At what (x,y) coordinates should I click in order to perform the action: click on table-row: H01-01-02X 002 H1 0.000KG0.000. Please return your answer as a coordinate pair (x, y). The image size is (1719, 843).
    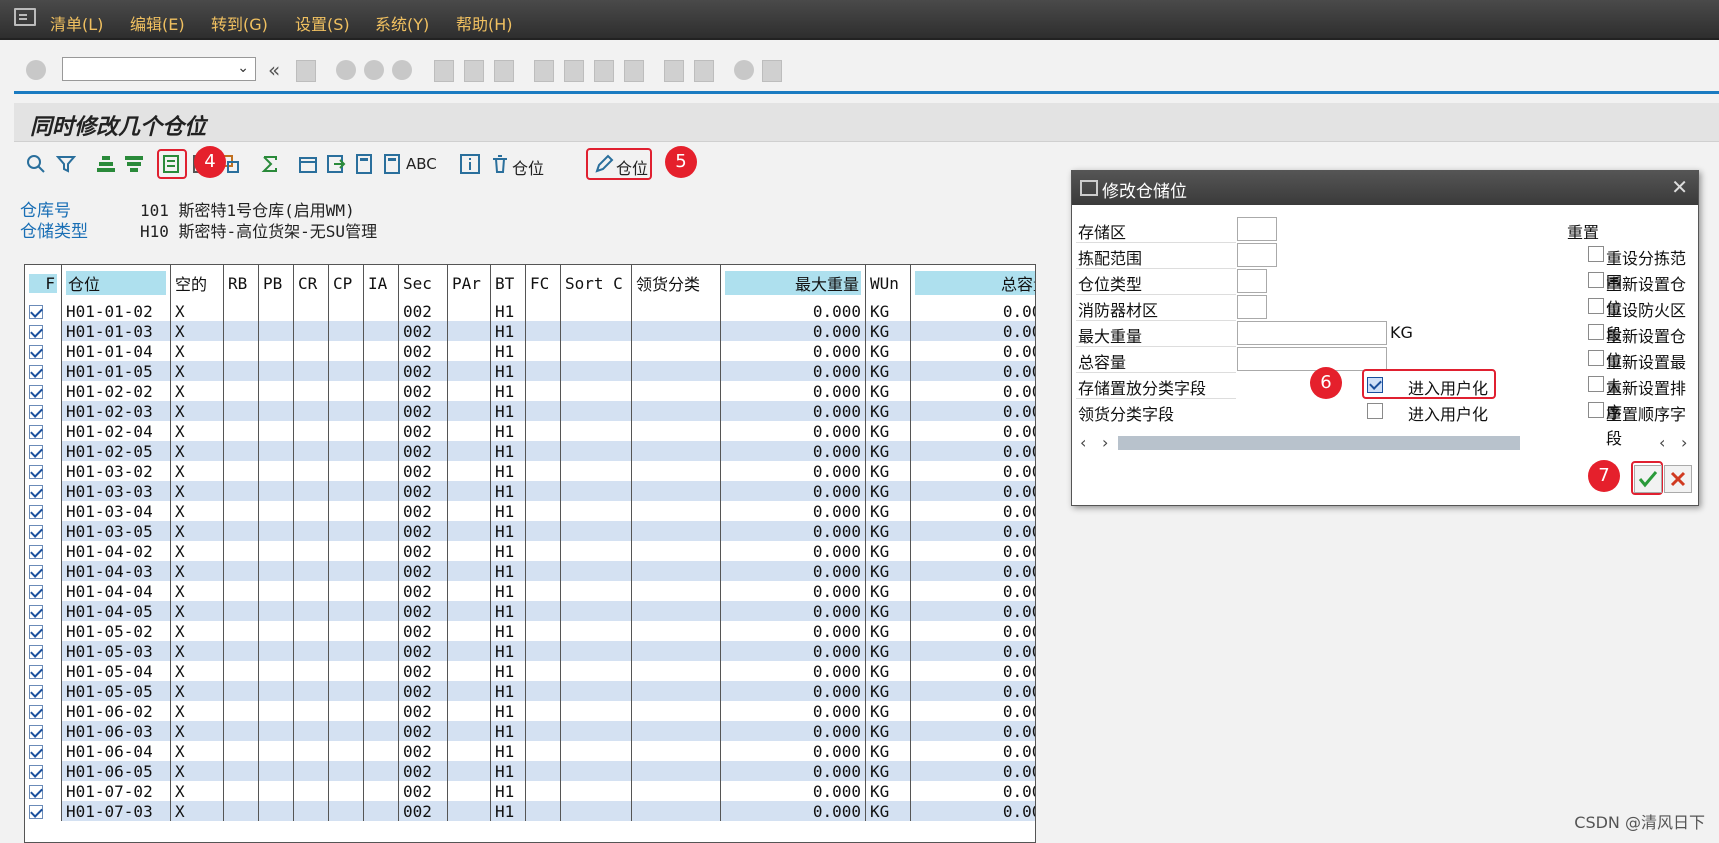
    Looking at the image, I should click on (530, 311).